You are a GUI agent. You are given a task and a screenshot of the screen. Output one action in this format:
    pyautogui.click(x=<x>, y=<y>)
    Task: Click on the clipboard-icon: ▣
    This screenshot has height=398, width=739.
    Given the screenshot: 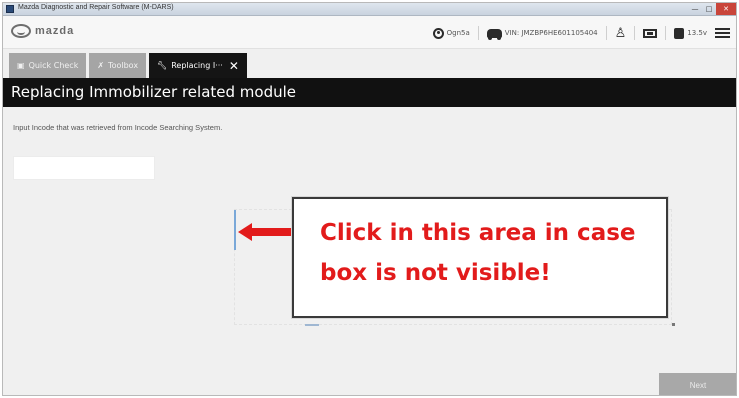 What is the action you would take?
    pyautogui.click(x=21, y=65)
    